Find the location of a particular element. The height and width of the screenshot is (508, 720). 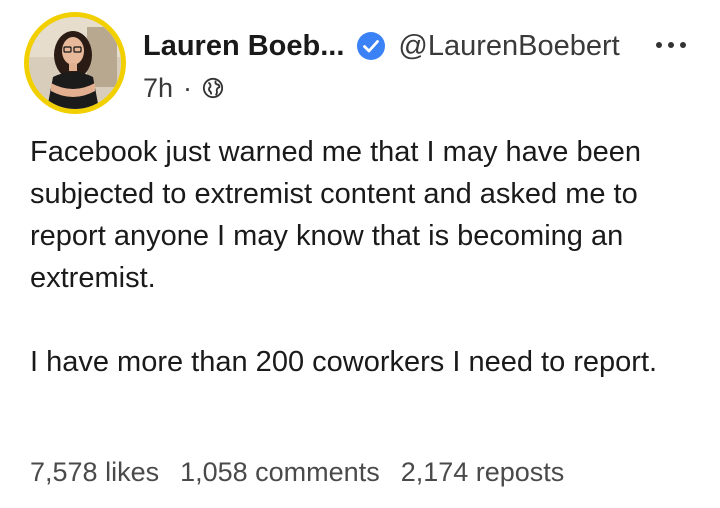

globe-icon is located at coordinates (213, 88).